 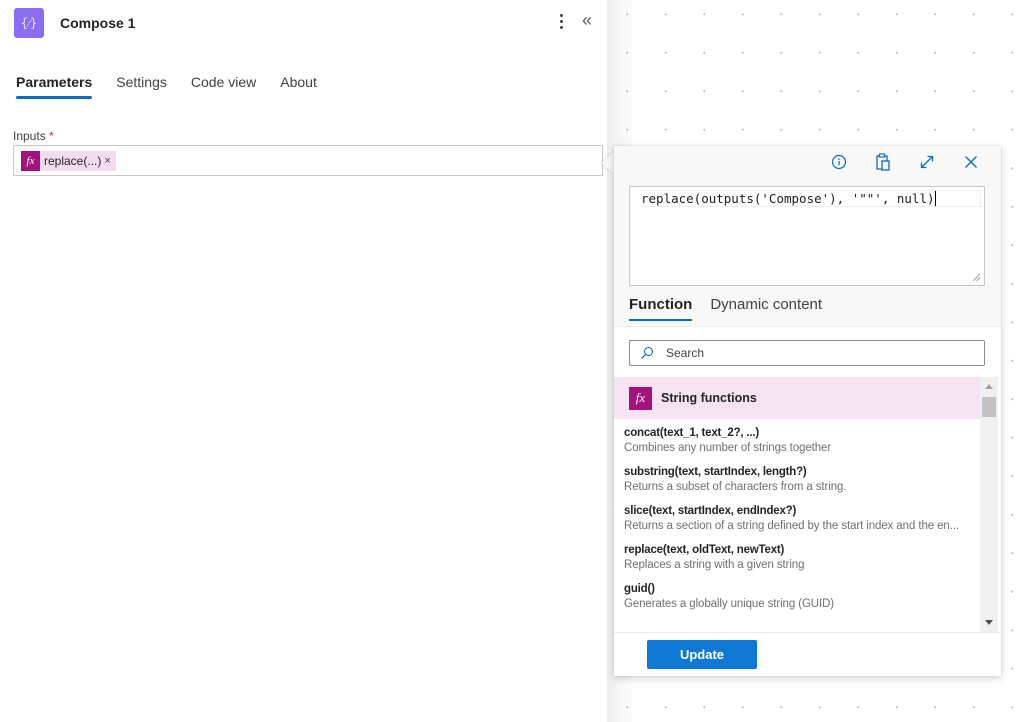 I want to click on clipboard-icon, so click(x=883, y=162).